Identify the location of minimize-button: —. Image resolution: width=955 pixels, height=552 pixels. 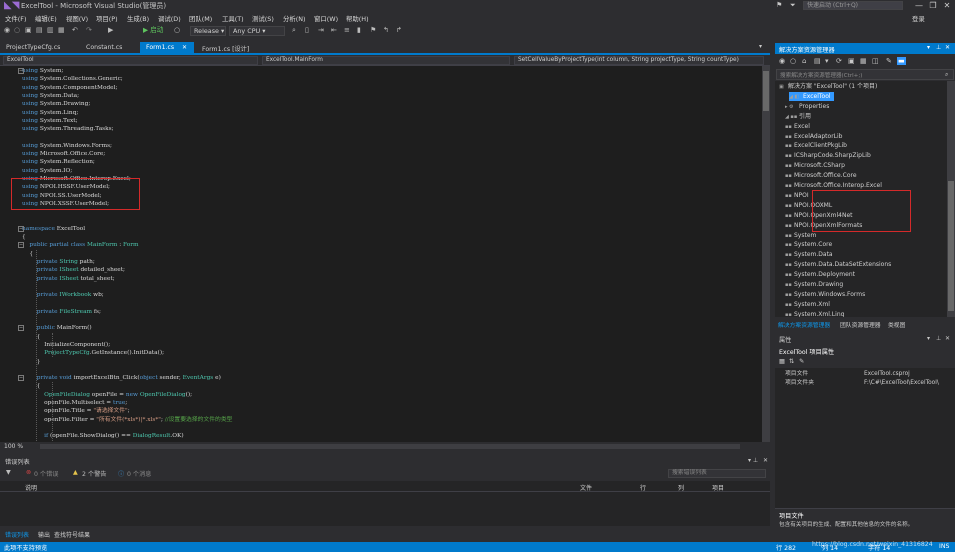
(919, 6).